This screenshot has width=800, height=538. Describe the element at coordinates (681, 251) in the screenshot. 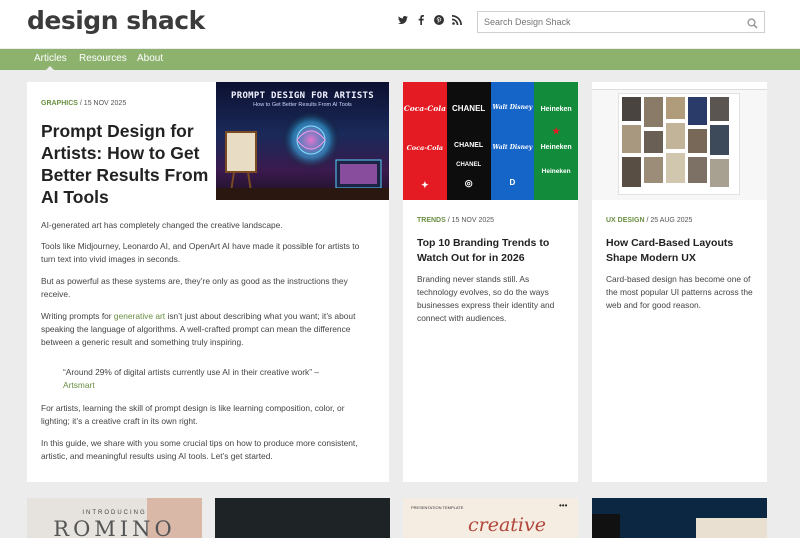

I see `article-title: How Card-Based Layouts Shape Modern UX` at that location.